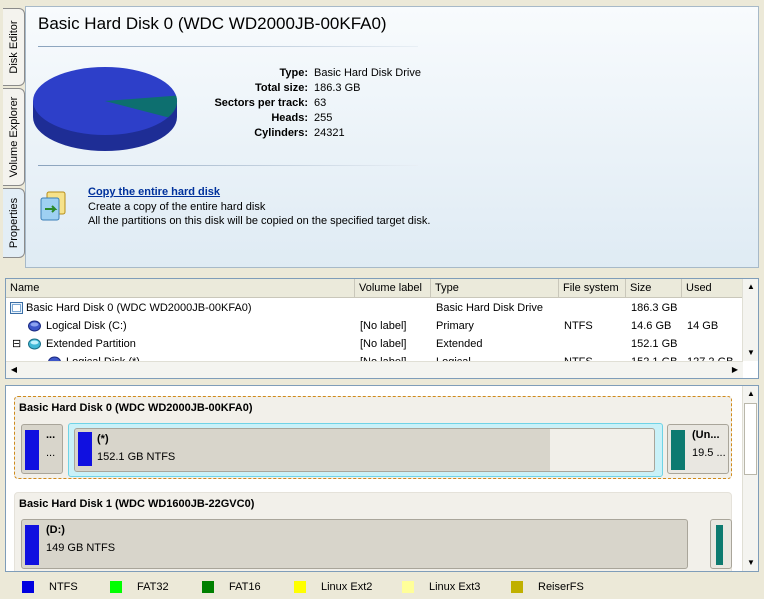 The height and width of the screenshot is (599, 764). I want to click on extended-partition-block: (*) 152.1 GB NTFS, so click(365, 450).